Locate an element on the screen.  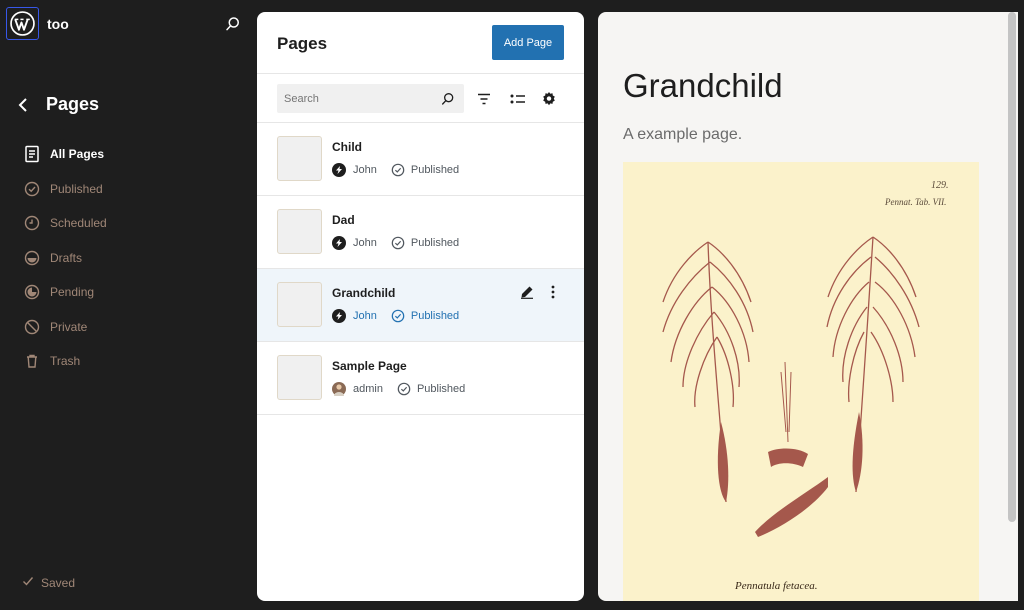
row-meta: admin Published is located at coordinates (398, 389).